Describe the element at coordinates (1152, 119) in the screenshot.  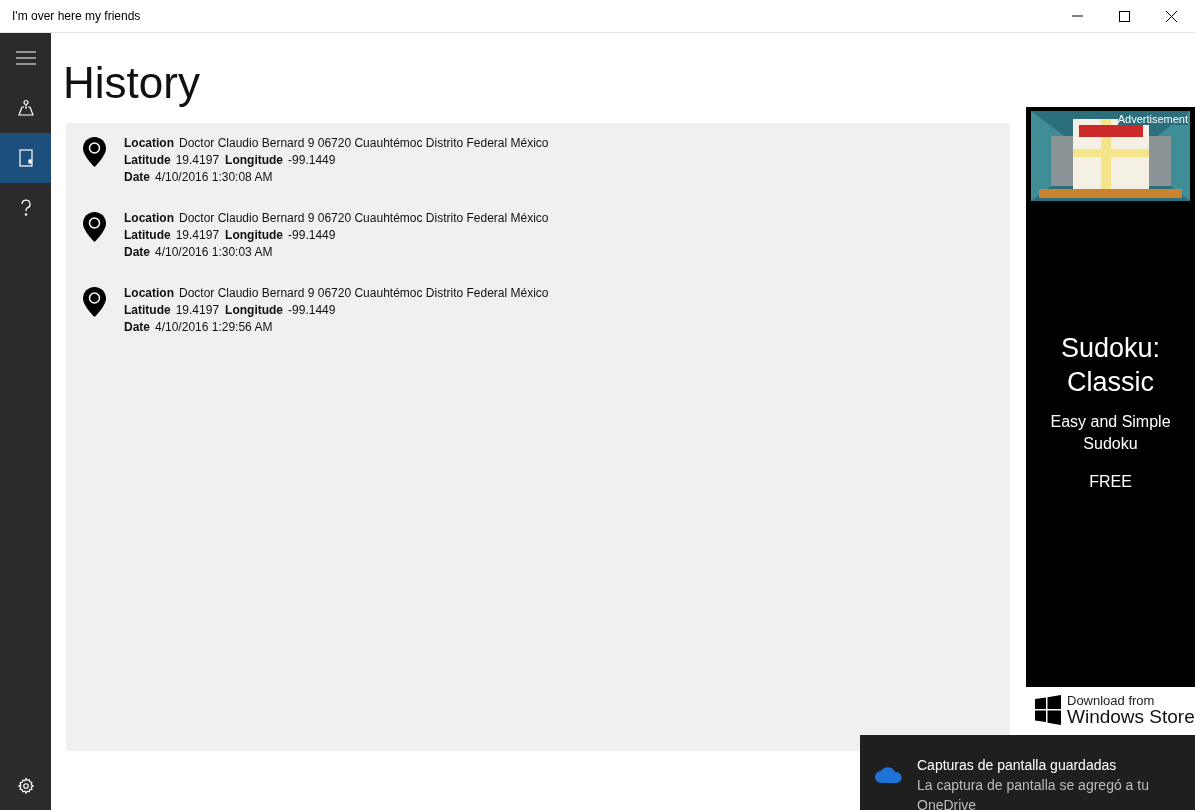
I see `ad-label: Advertisement` at that location.